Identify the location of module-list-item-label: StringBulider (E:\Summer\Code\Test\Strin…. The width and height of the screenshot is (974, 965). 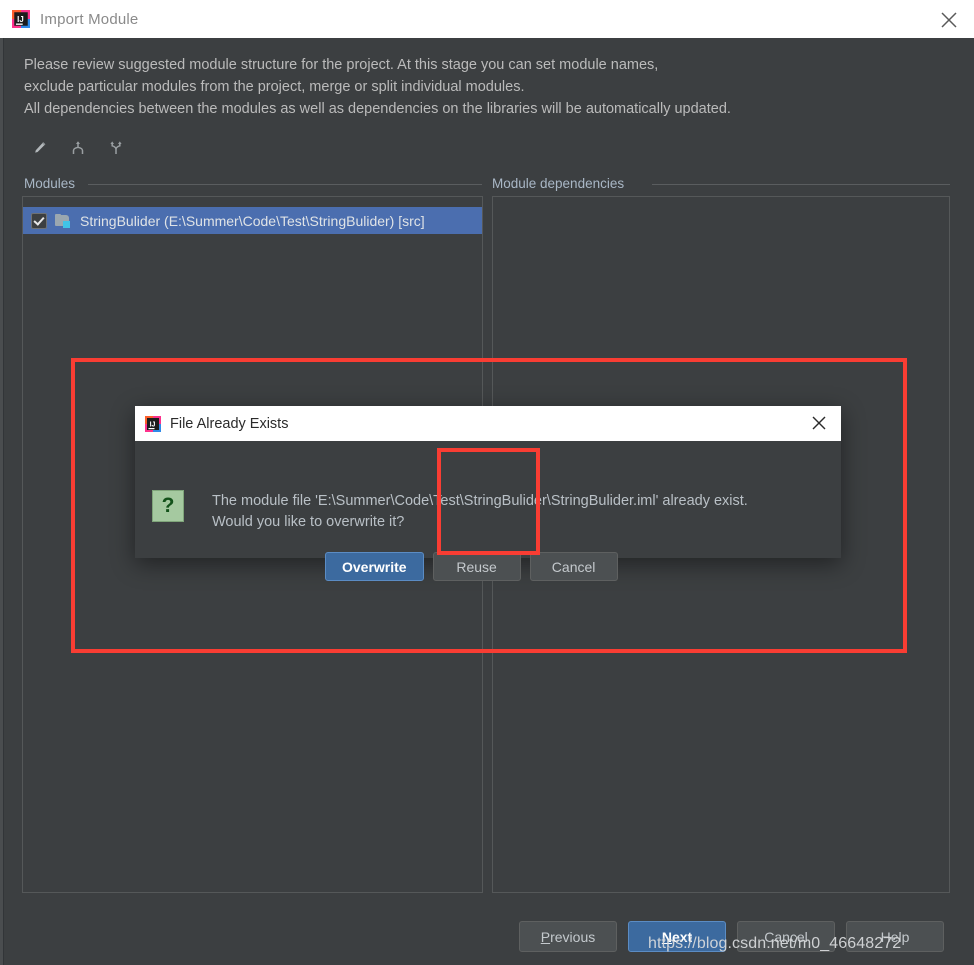
(252, 220).